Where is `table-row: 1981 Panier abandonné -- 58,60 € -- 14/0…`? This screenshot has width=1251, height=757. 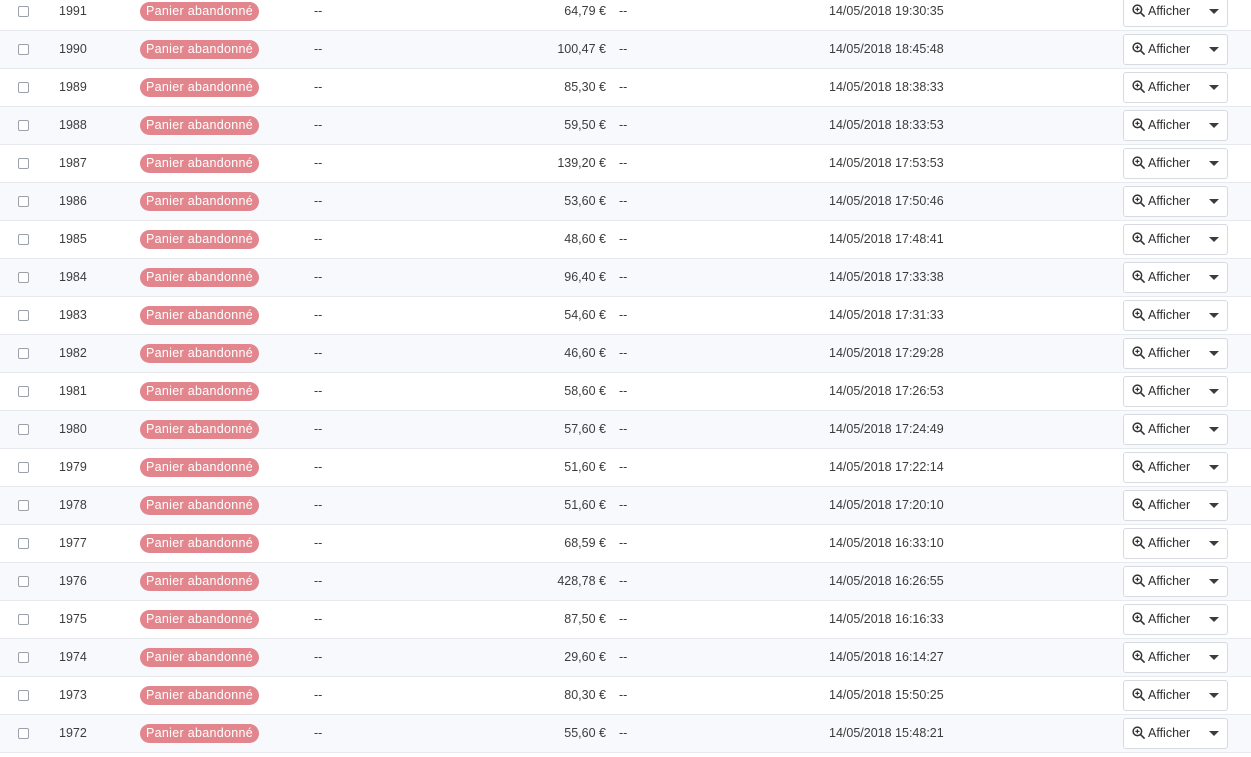
table-row: 1981 Panier abandonné -- 58,60 € -- 14/0… is located at coordinates (625, 392).